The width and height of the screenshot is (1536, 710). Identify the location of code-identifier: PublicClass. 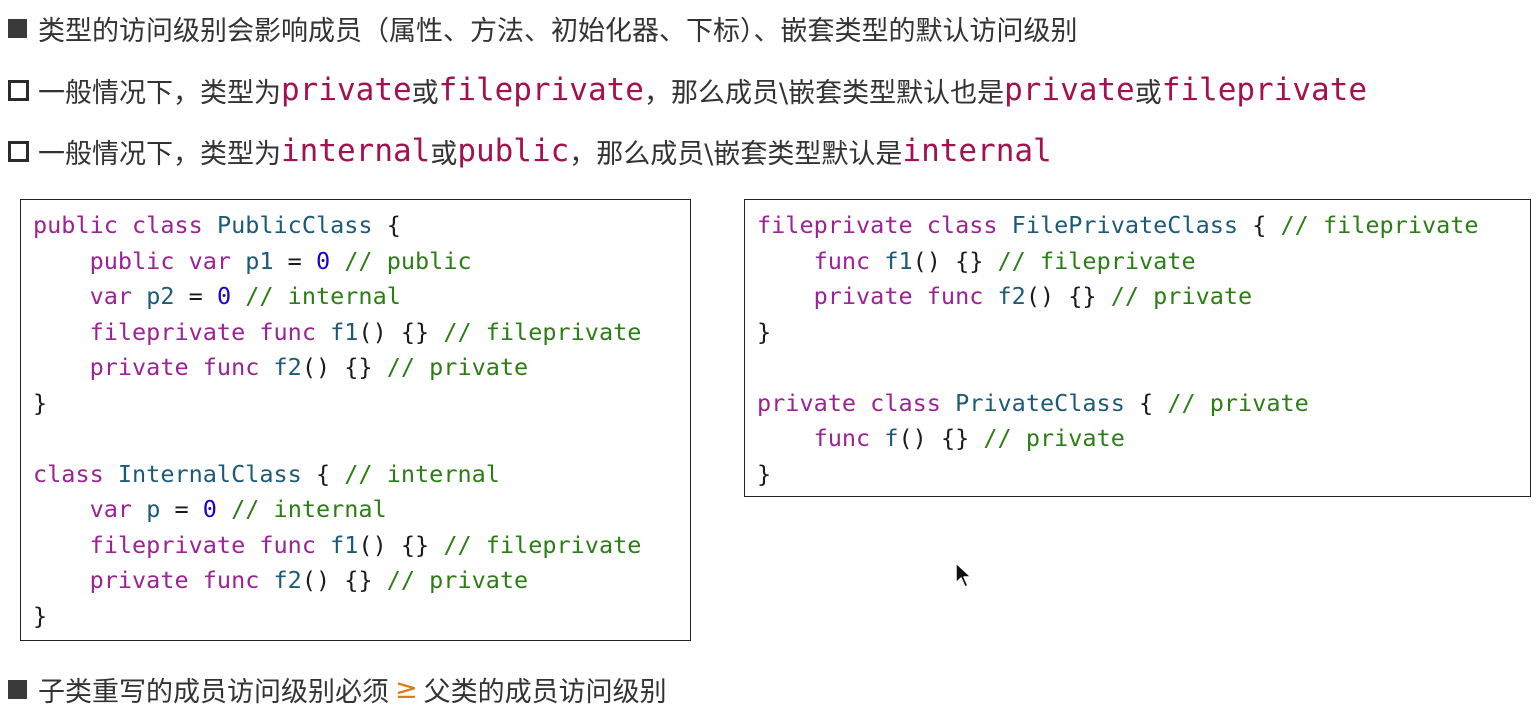
(294, 225).